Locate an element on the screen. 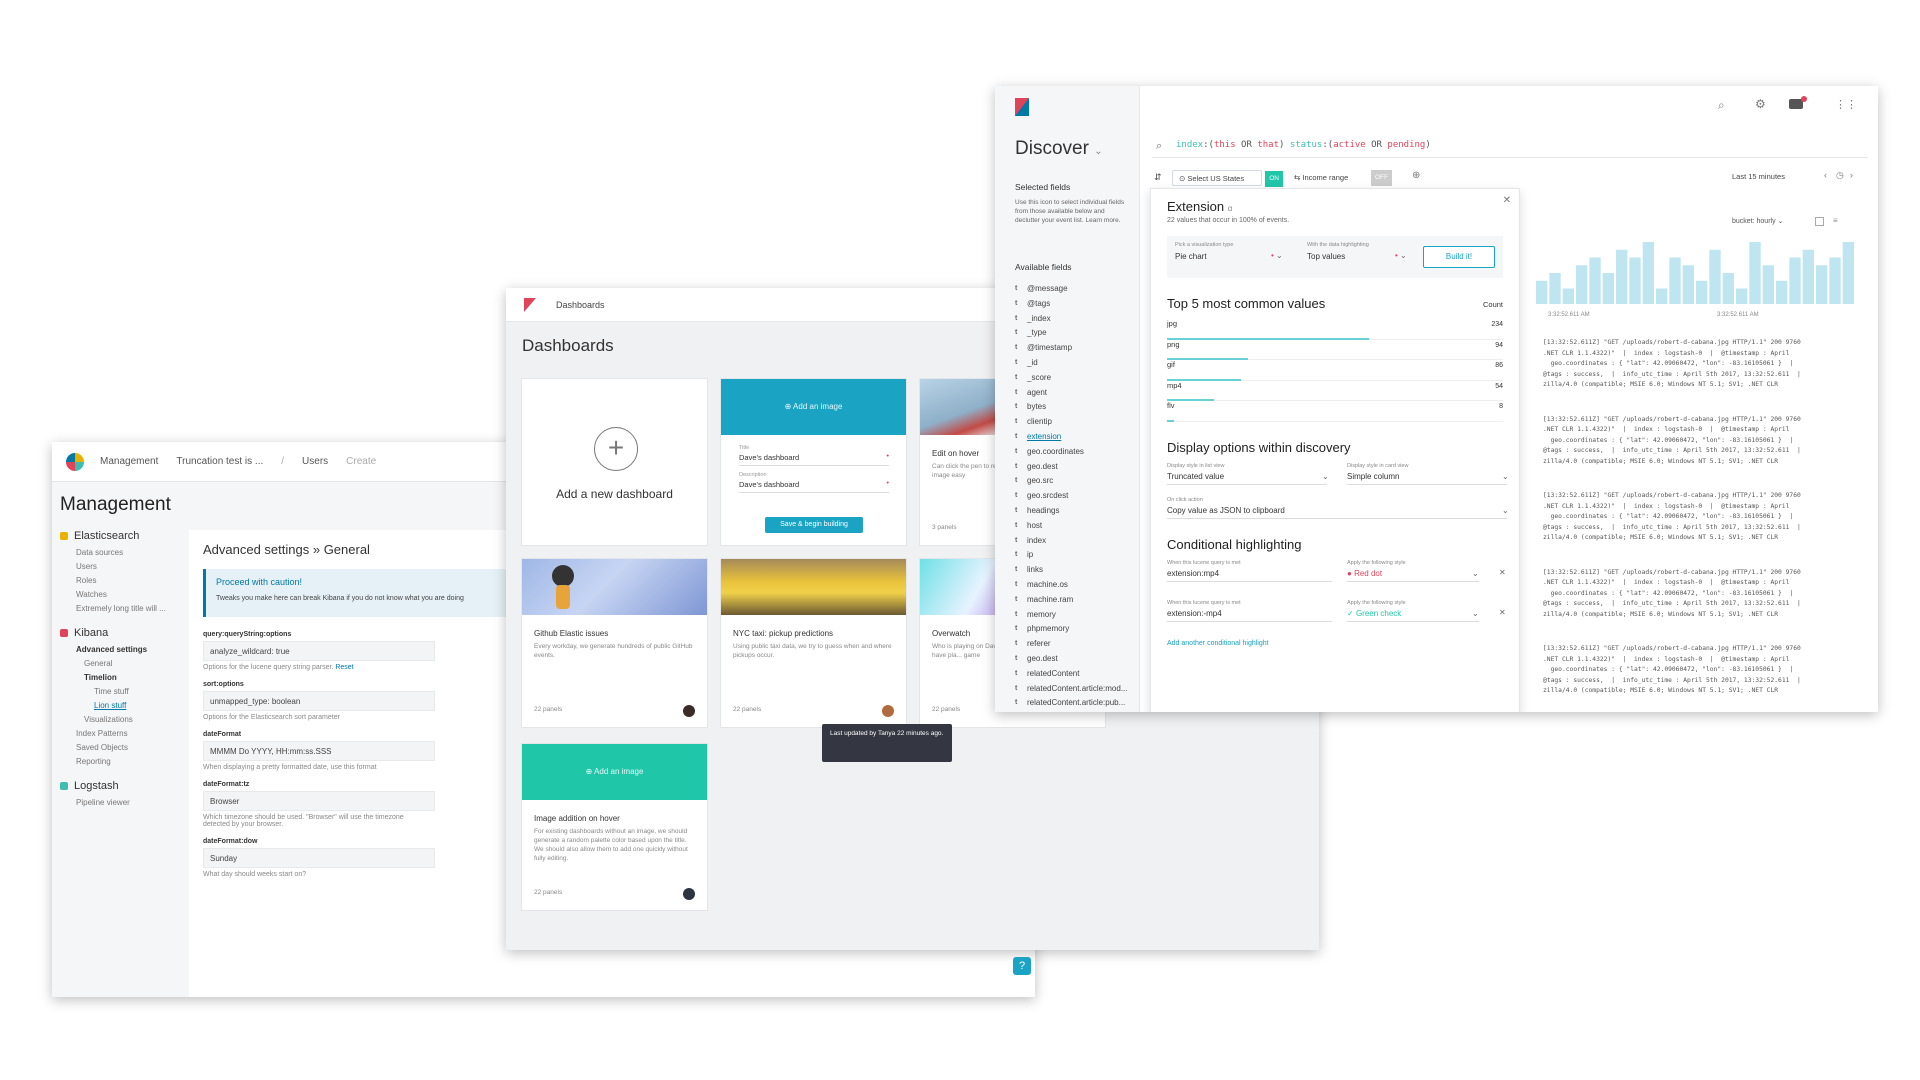 The width and height of the screenshot is (1920, 1080). histogram-menu-icon: ≡ is located at coordinates (1835, 220).